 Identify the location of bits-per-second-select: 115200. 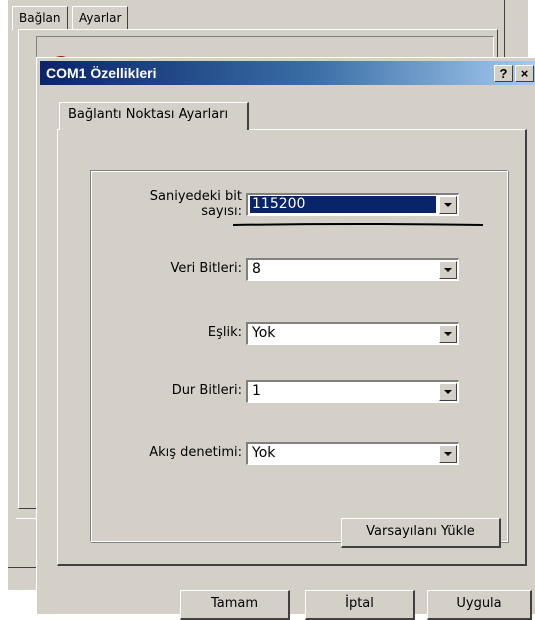
(352, 204).